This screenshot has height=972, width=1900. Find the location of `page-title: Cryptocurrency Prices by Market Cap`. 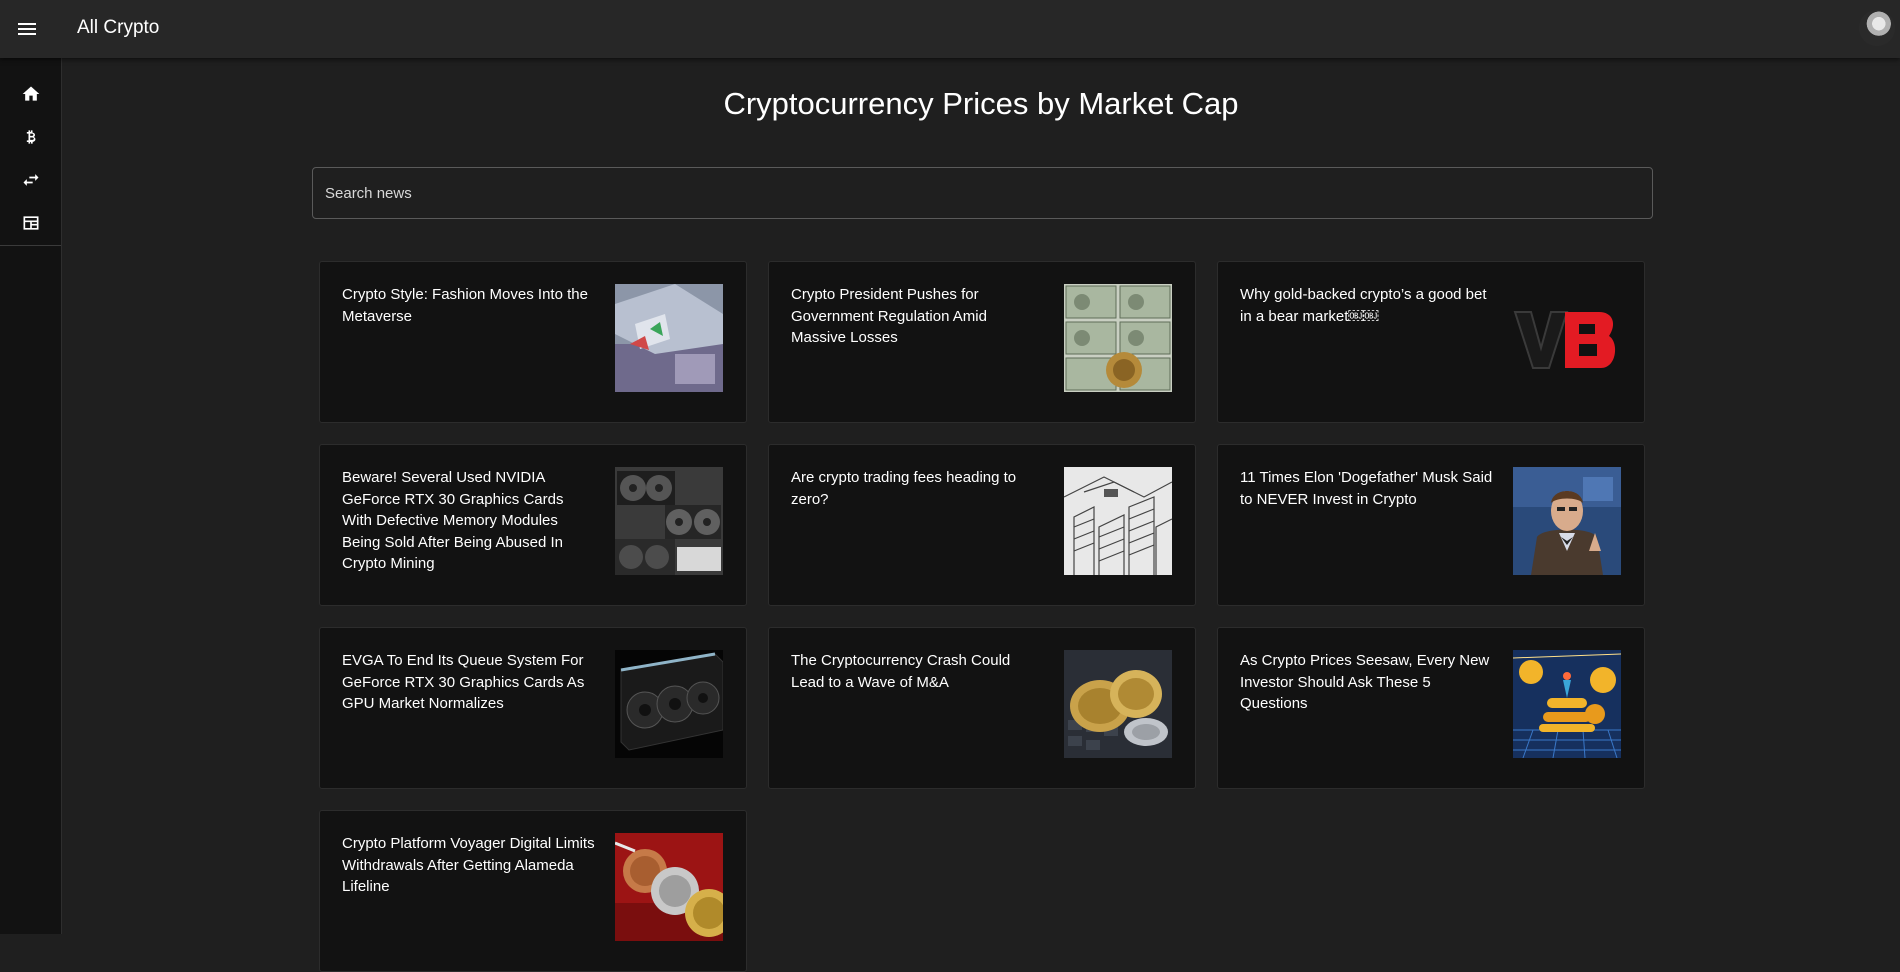

page-title: Cryptocurrency Prices by Market Cap is located at coordinates (981, 103).